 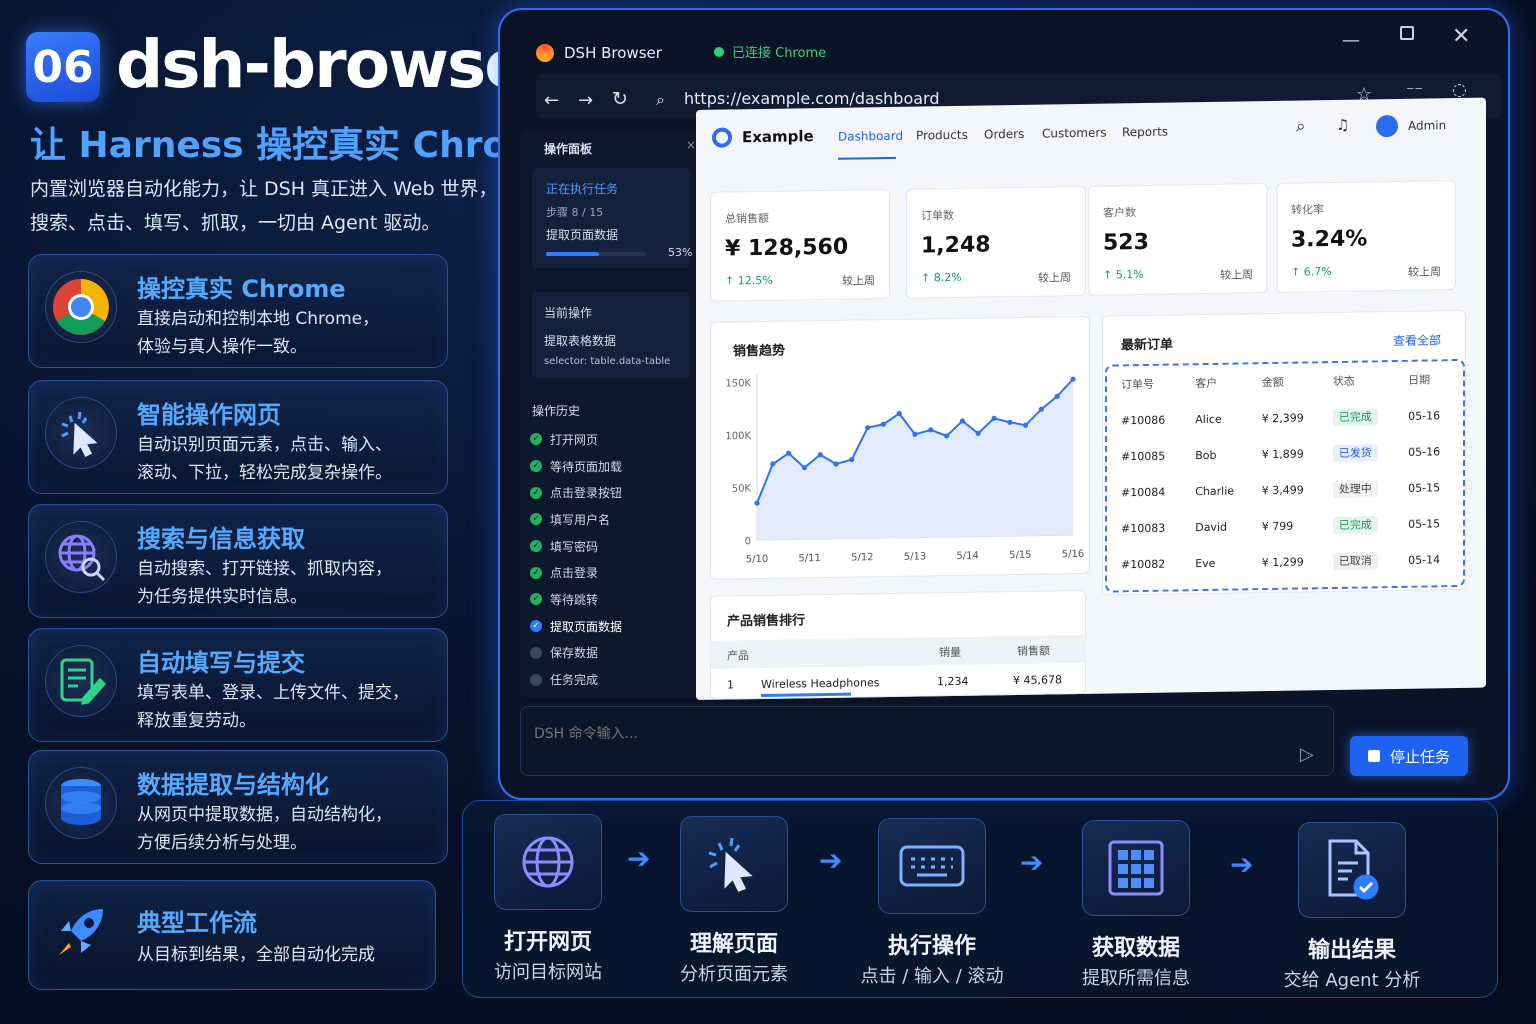 What do you see at coordinates (264, 829) in the screenshot?
I see `feature-desc: 从网页中提取数据，自动结构化， 方便后续分析与处理。` at bounding box center [264, 829].